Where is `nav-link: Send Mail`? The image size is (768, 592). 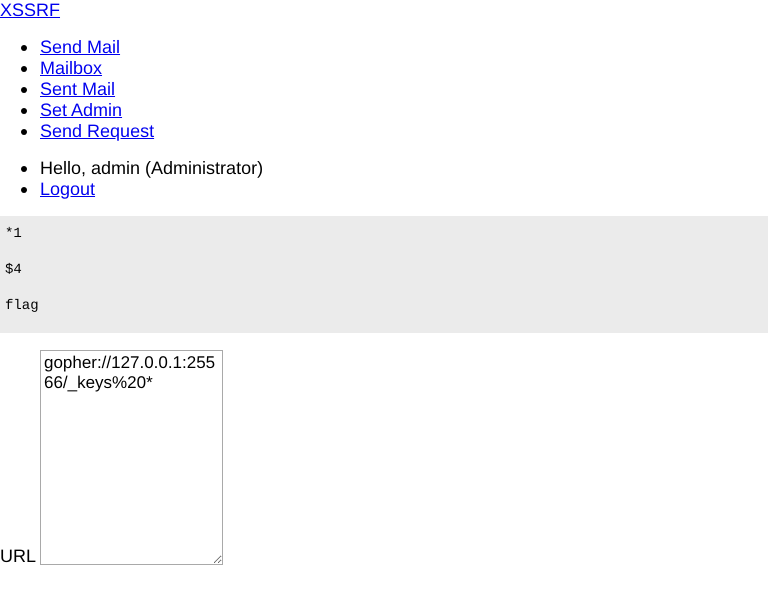
nav-link: Send Mail is located at coordinates (80, 47).